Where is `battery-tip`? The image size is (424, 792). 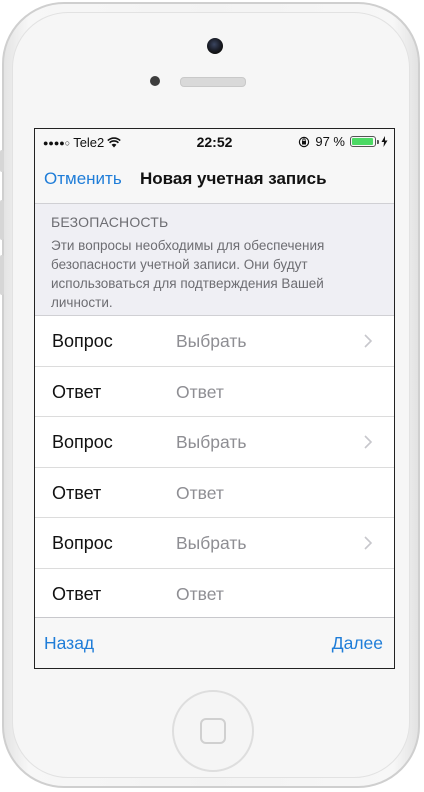
battery-tip is located at coordinates (378, 142).